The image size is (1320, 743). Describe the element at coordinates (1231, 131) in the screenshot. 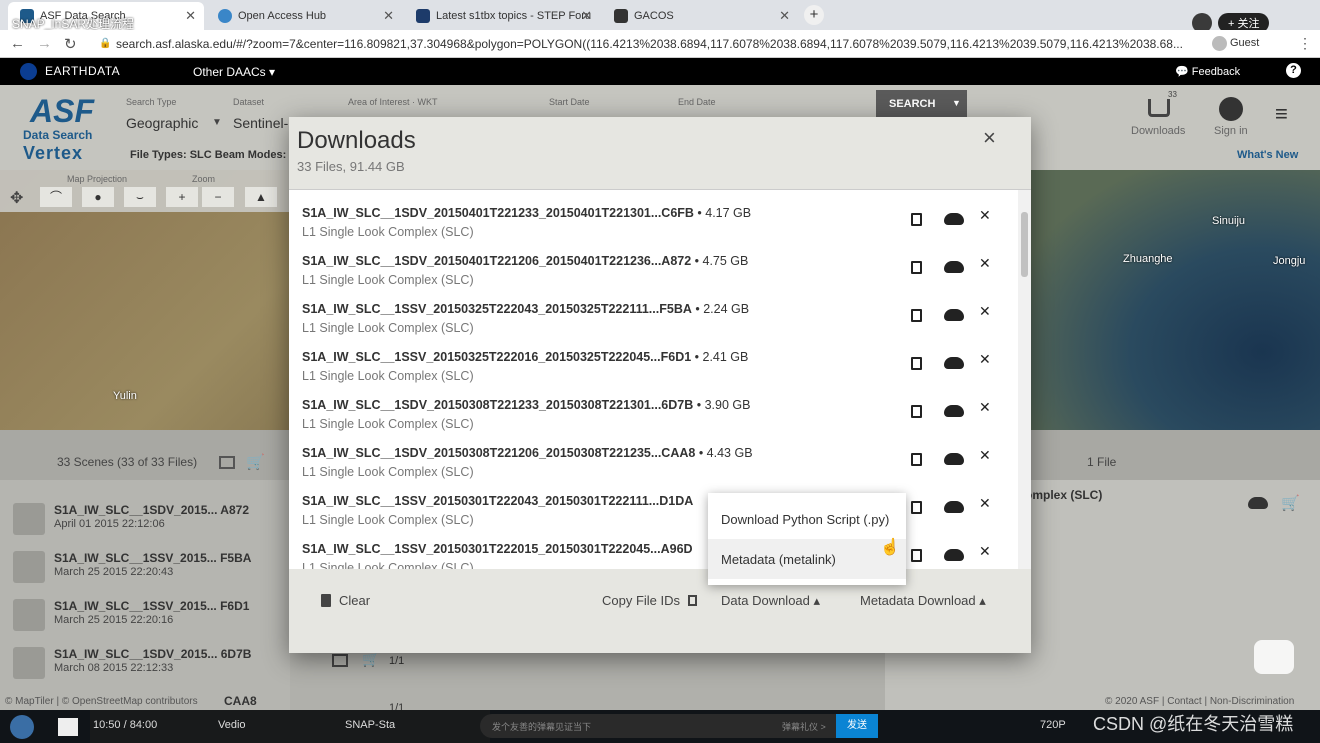

I see `signin-label: Sign in` at that location.